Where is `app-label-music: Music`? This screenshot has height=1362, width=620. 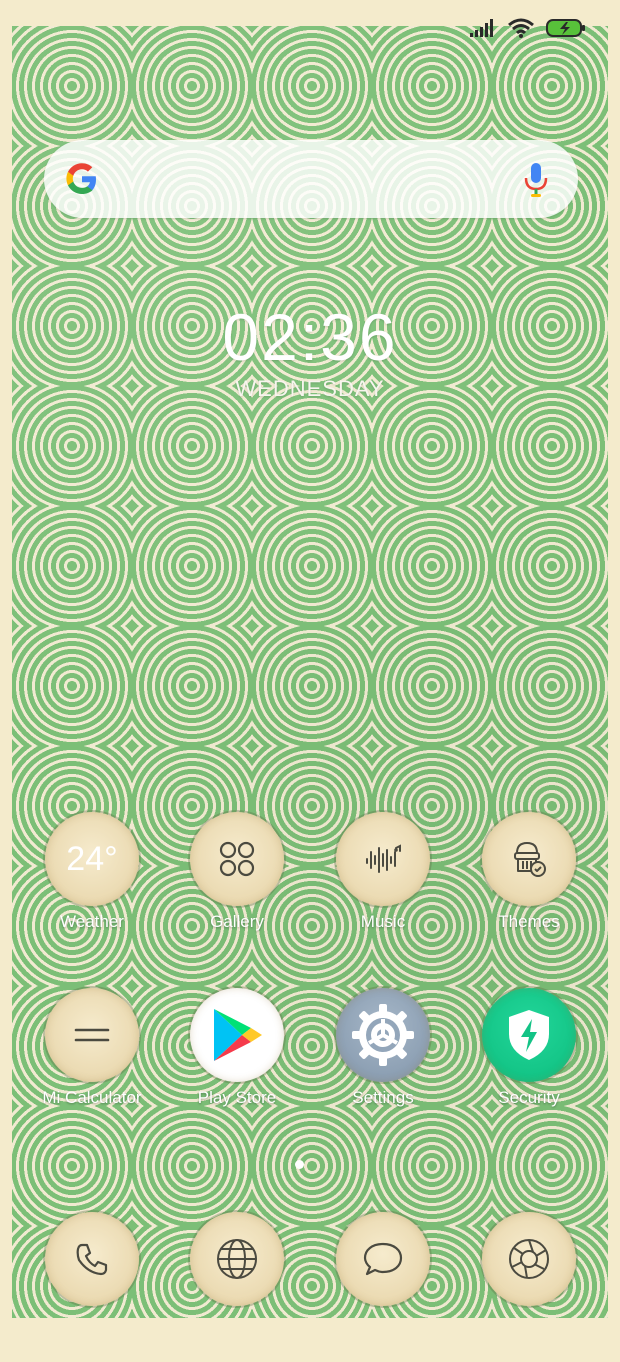
app-label-music: Music is located at coordinates (383, 921).